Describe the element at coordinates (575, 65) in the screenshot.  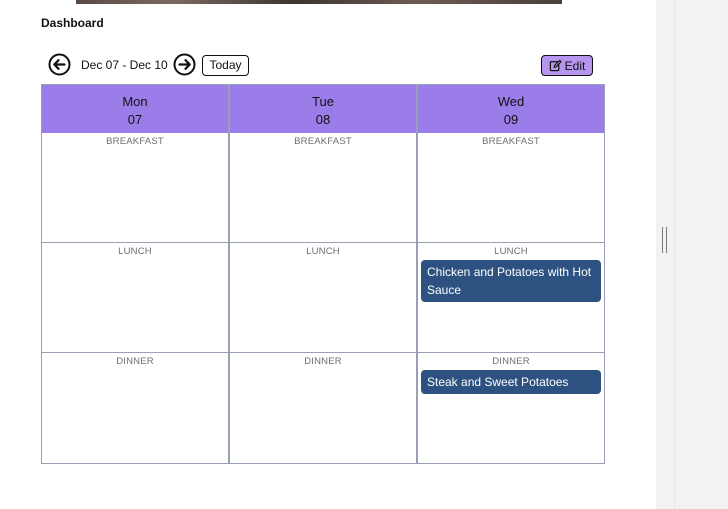
I see `edit-button-label: Edit` at that location.